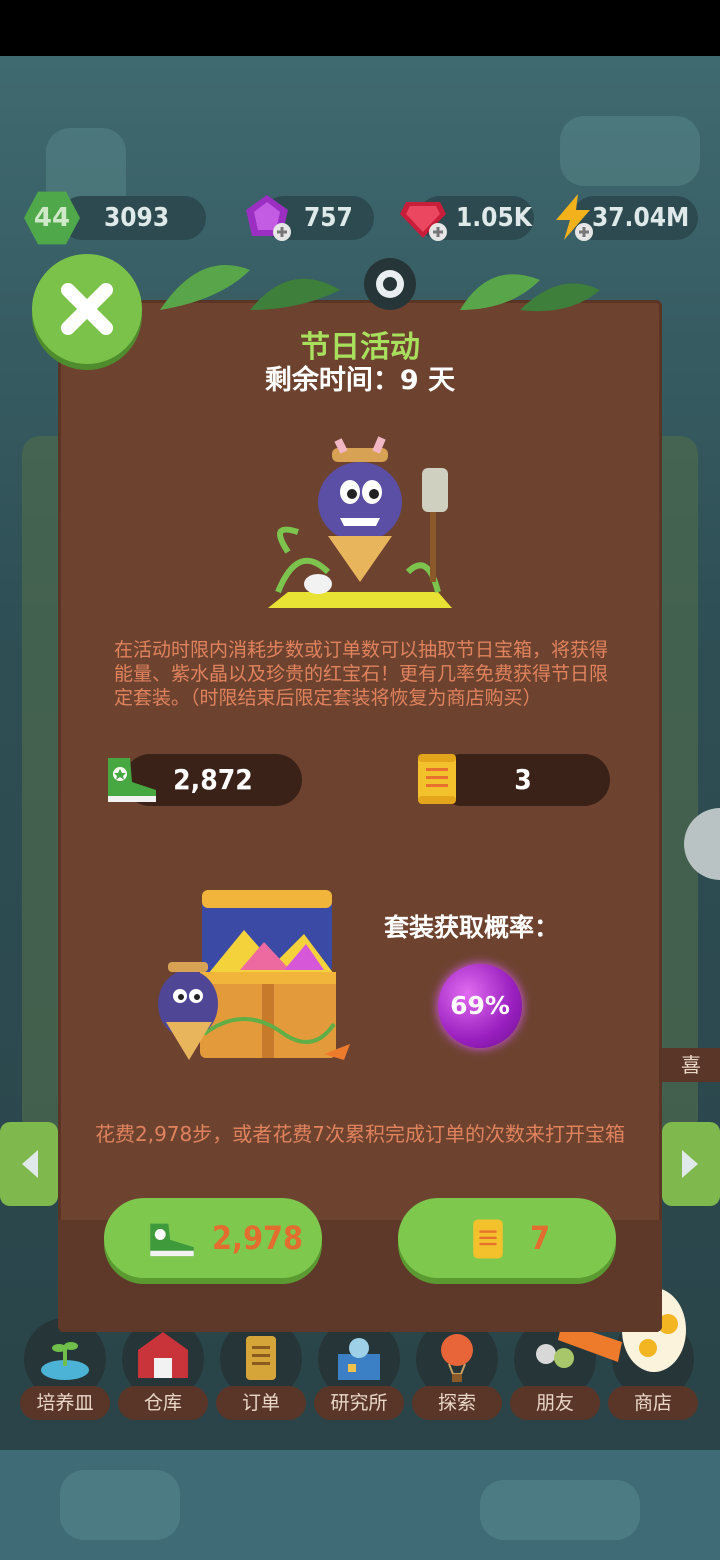 This screenshot has height=1560, width=720. Describe the element at coordinates (555, 1403) in the screenshot. I see `nav-label: 朋友` at that location.